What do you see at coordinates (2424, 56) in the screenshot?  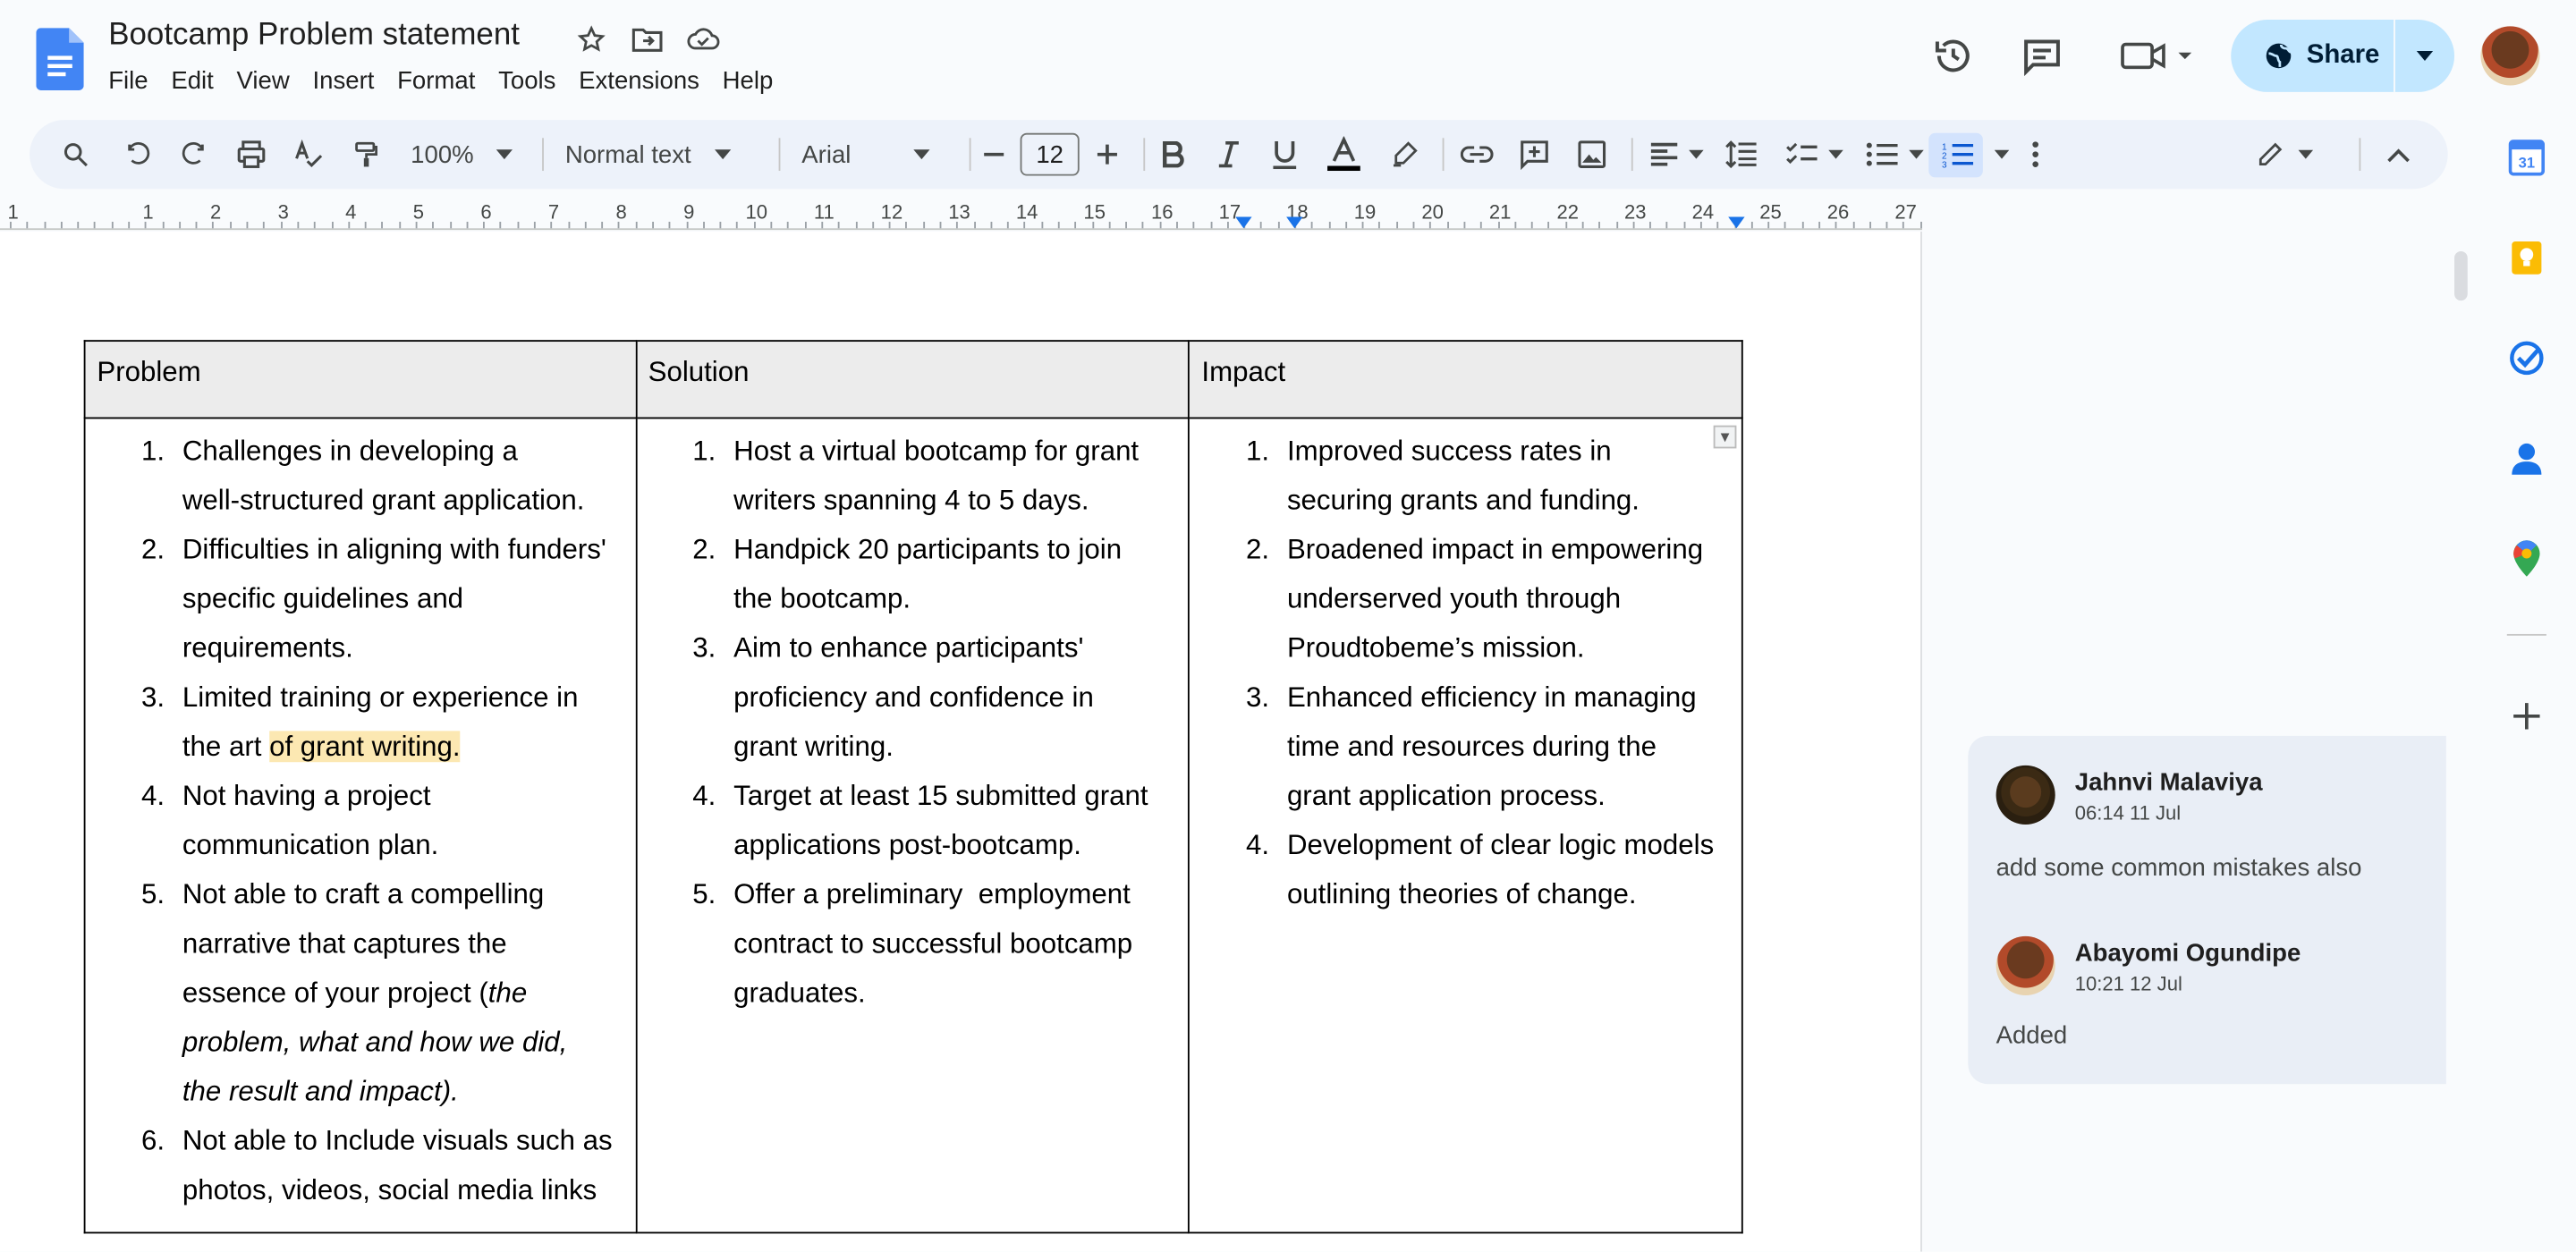 I see `share-dropdown-icon` at bounding box center [2424, 56].